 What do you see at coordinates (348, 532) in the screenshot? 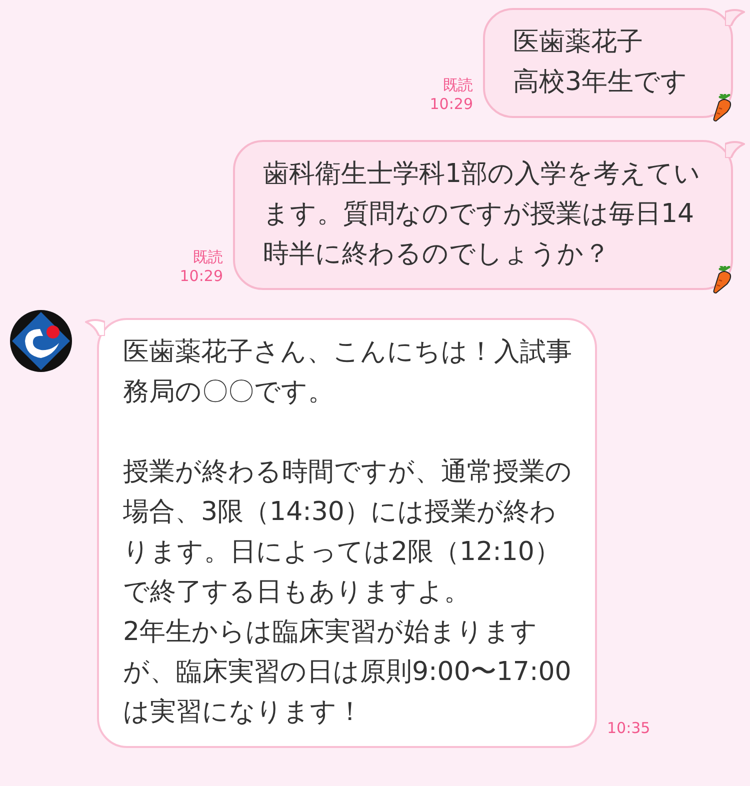
I see `message-text: 授業が終わる時間ですが、通常授業の場合、3限（14:30）には授業が終わります。日によっては2限（12:10）で終了する日もありますよ。` at bounding box center [348, 532].